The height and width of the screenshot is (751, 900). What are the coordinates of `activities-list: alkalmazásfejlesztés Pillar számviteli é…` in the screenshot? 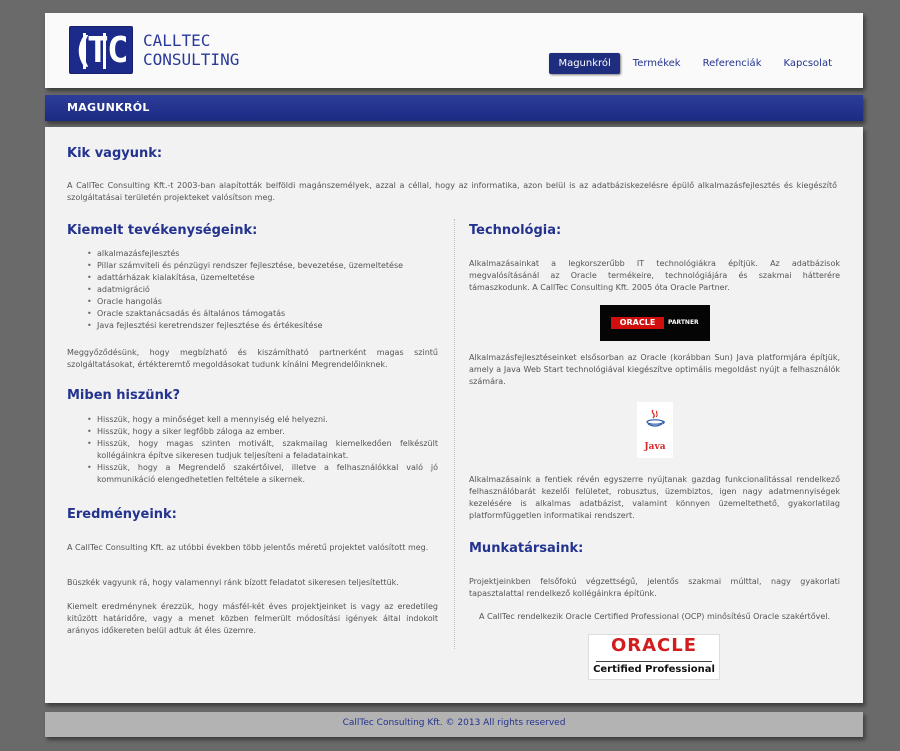 It's located at (252, 290).